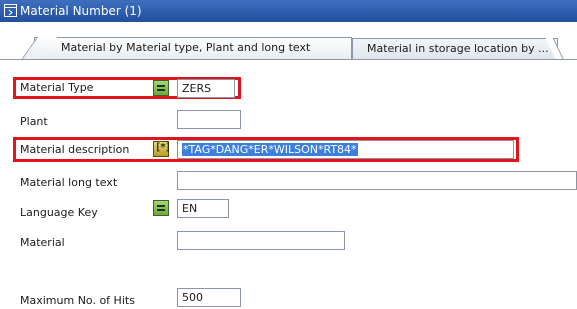 Image resolution: width=577 pixels, height=309 pixels. Describe the element at coordinates (42, 242) in the screenshot. I see `material-label: Material` at that location.